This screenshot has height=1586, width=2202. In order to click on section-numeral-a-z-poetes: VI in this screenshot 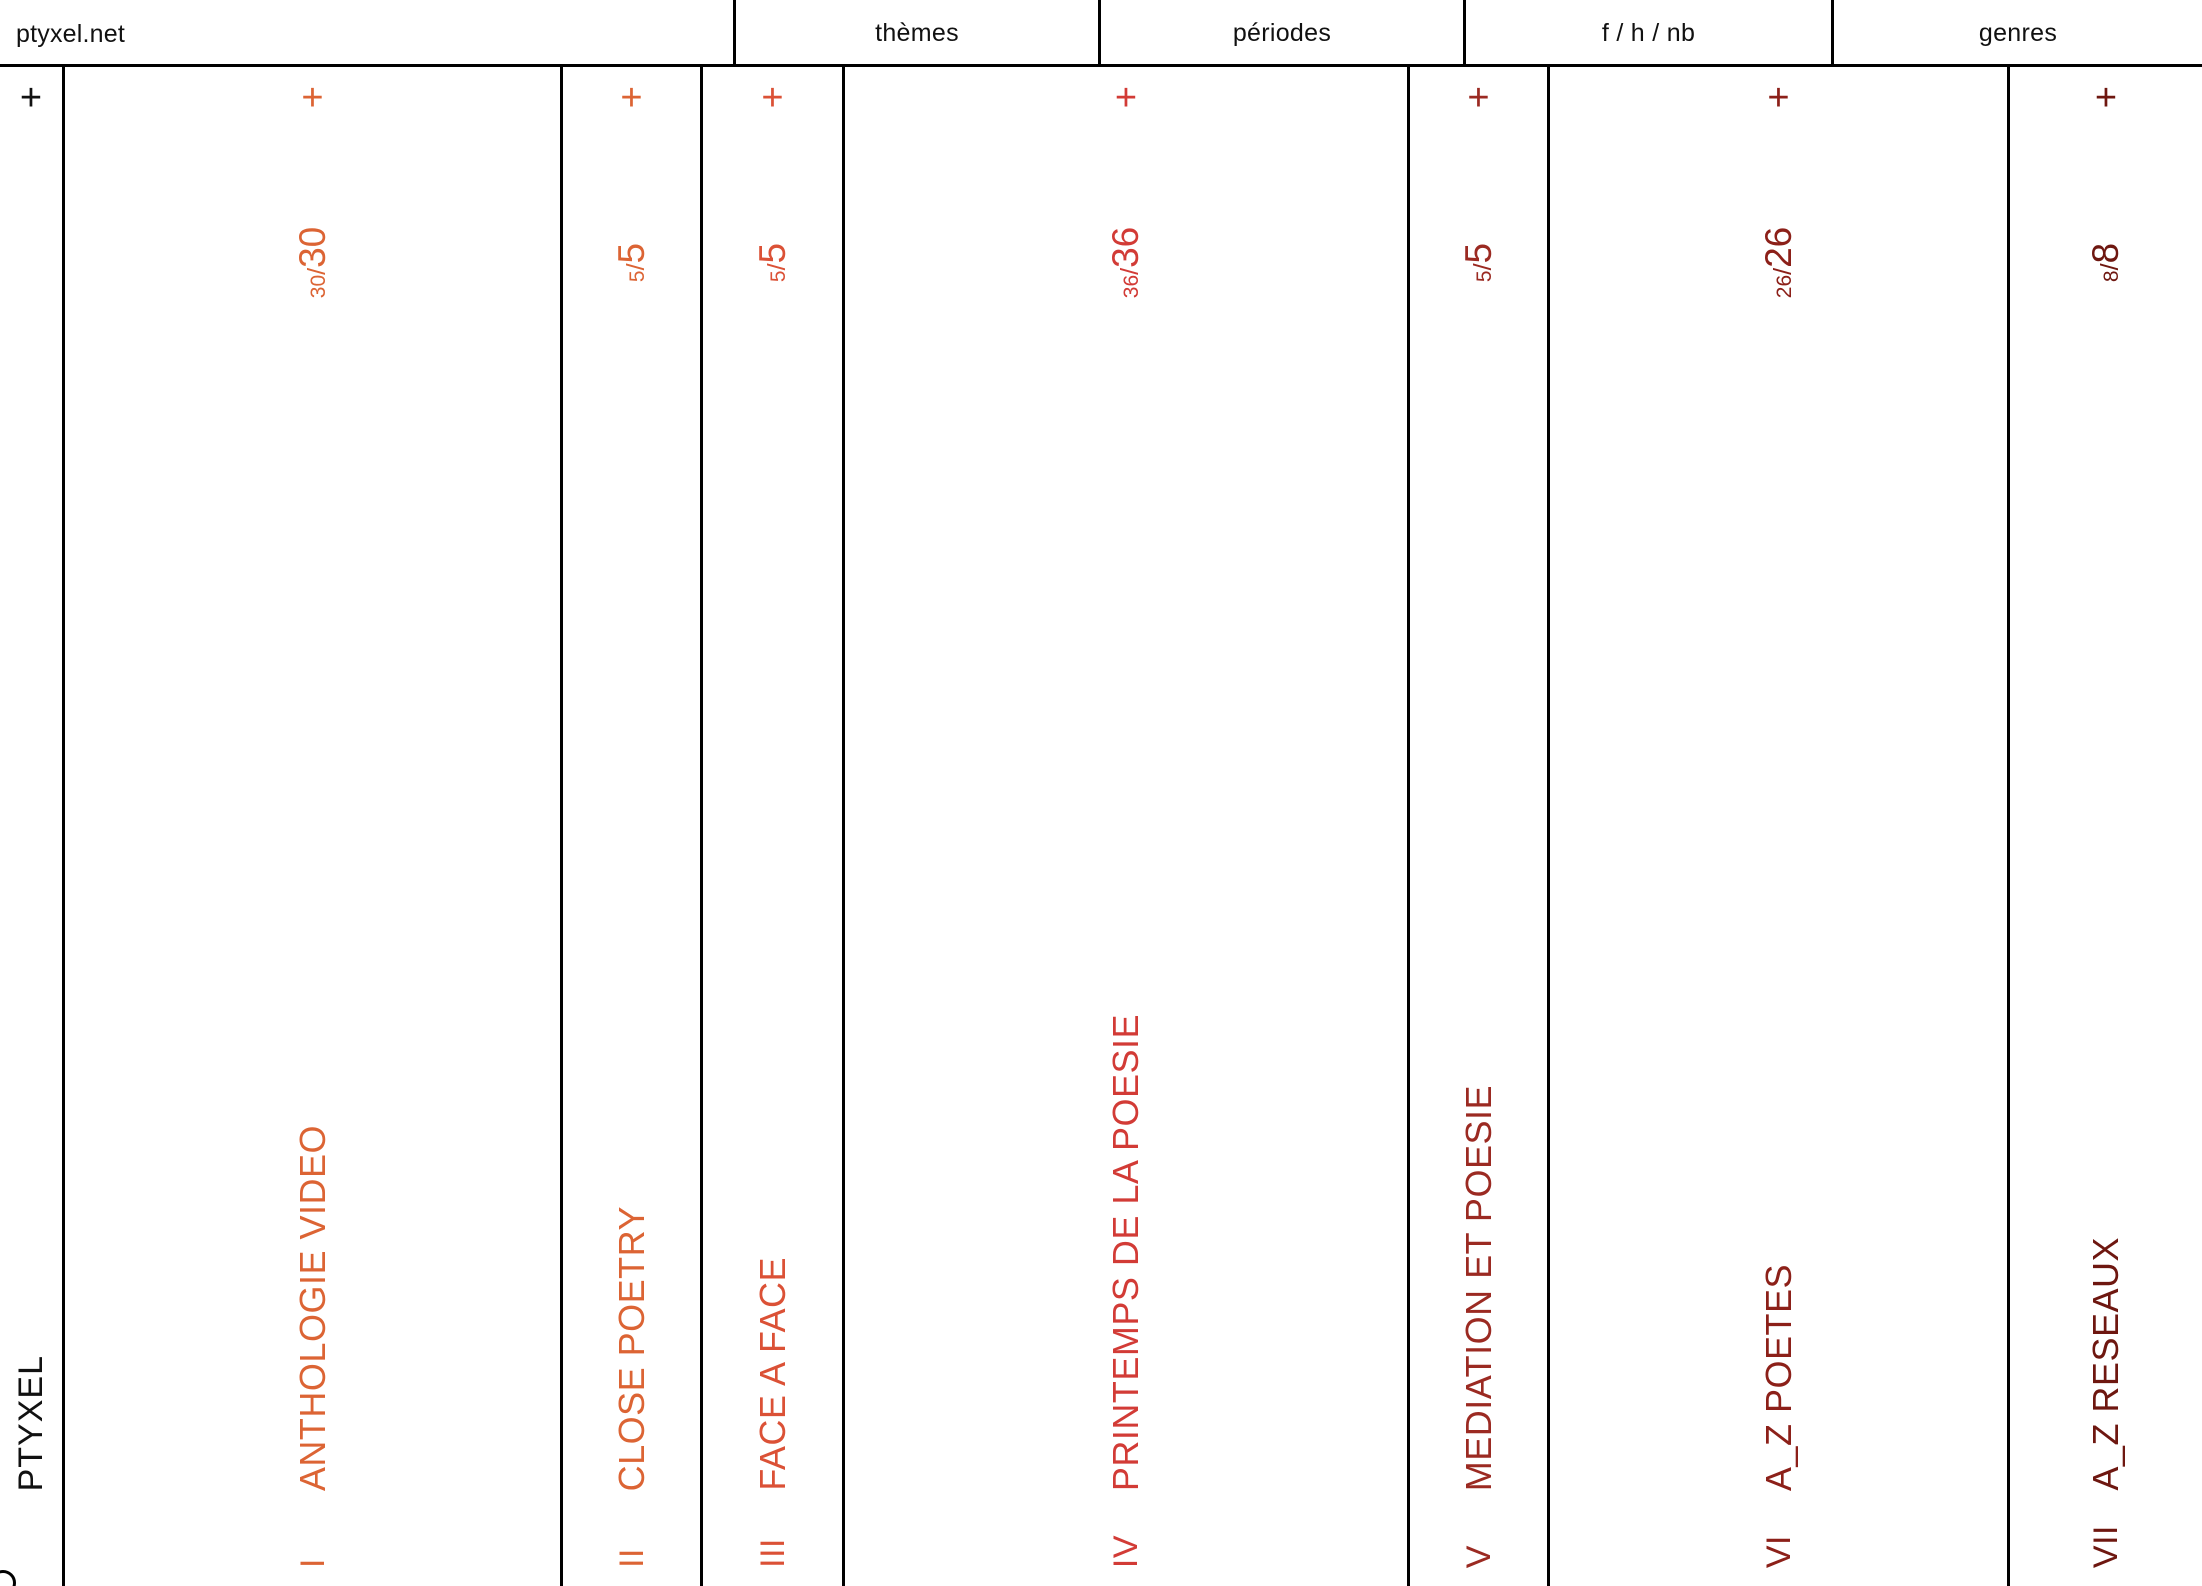, I will do `click(1778, 1551)`.